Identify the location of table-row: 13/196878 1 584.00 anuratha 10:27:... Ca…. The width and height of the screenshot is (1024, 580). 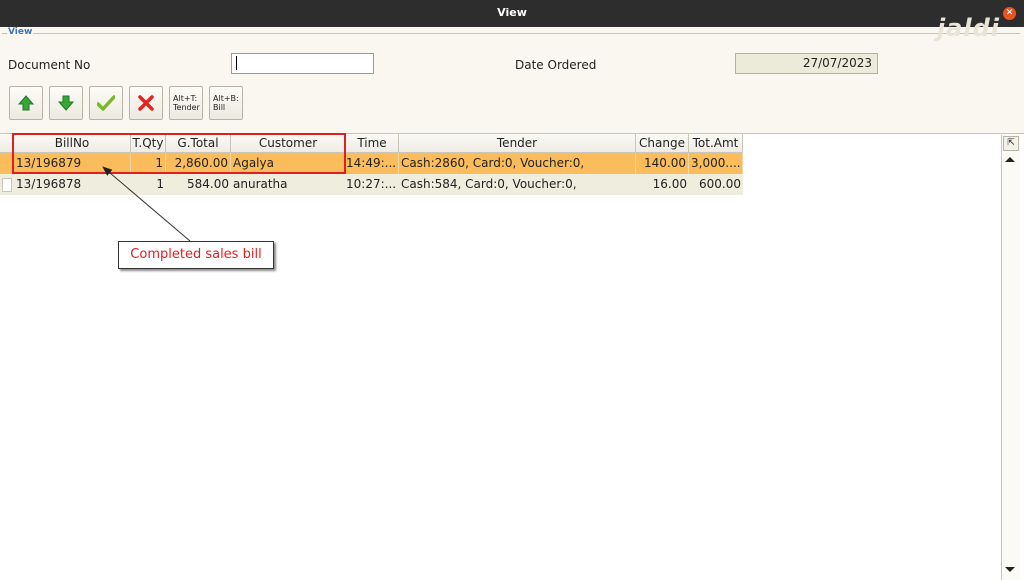
(371, 184).